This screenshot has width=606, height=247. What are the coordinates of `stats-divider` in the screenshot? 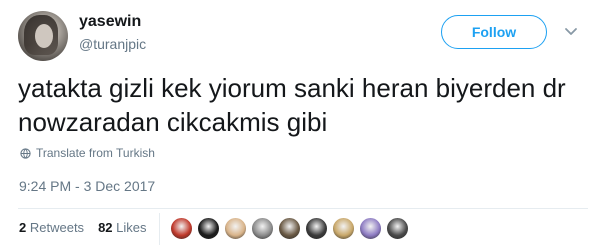 It's located at (159, 229).